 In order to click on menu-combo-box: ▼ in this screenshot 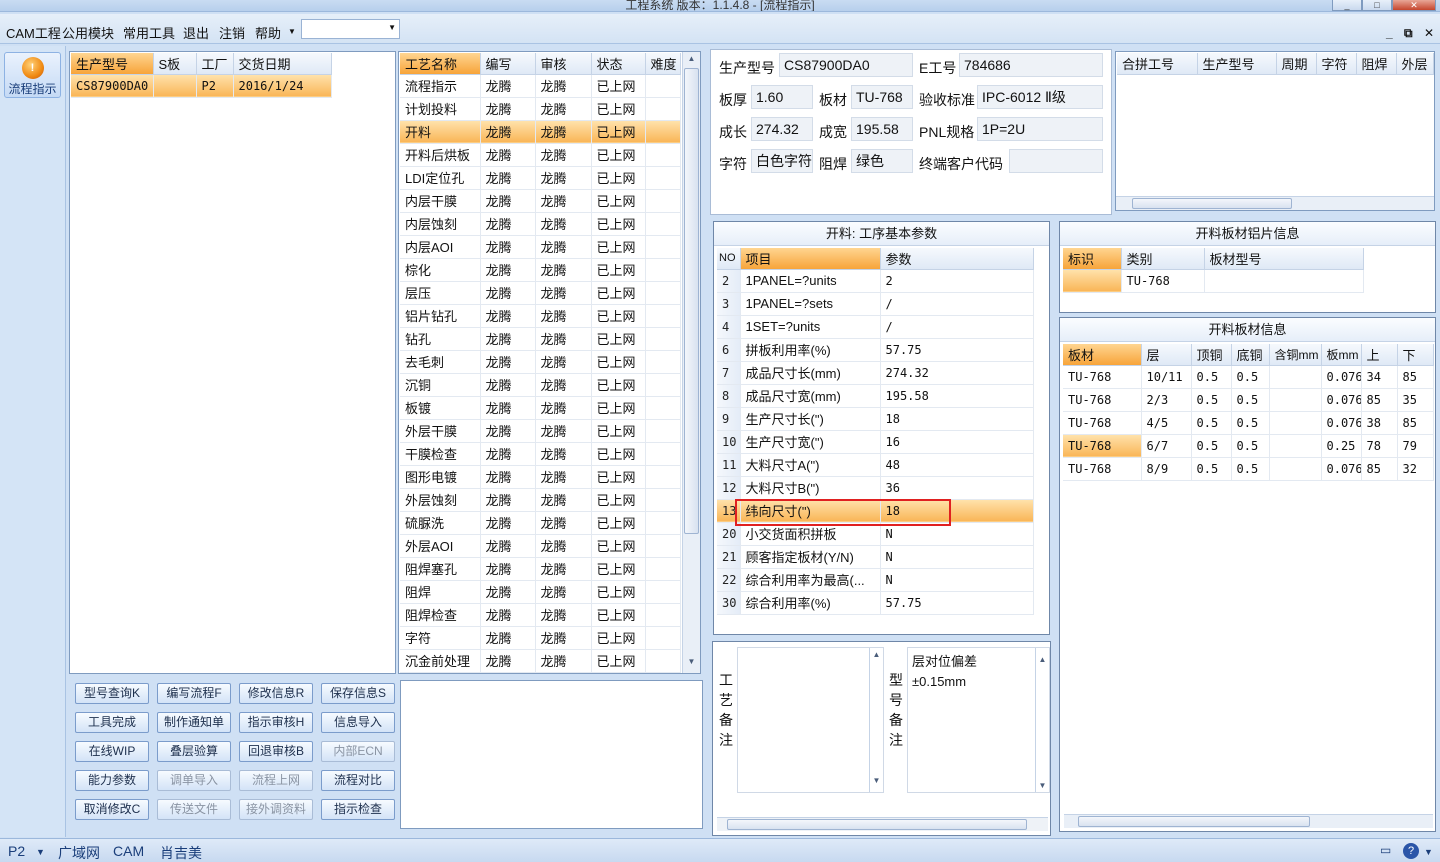, I will do `click(350, 29)`.